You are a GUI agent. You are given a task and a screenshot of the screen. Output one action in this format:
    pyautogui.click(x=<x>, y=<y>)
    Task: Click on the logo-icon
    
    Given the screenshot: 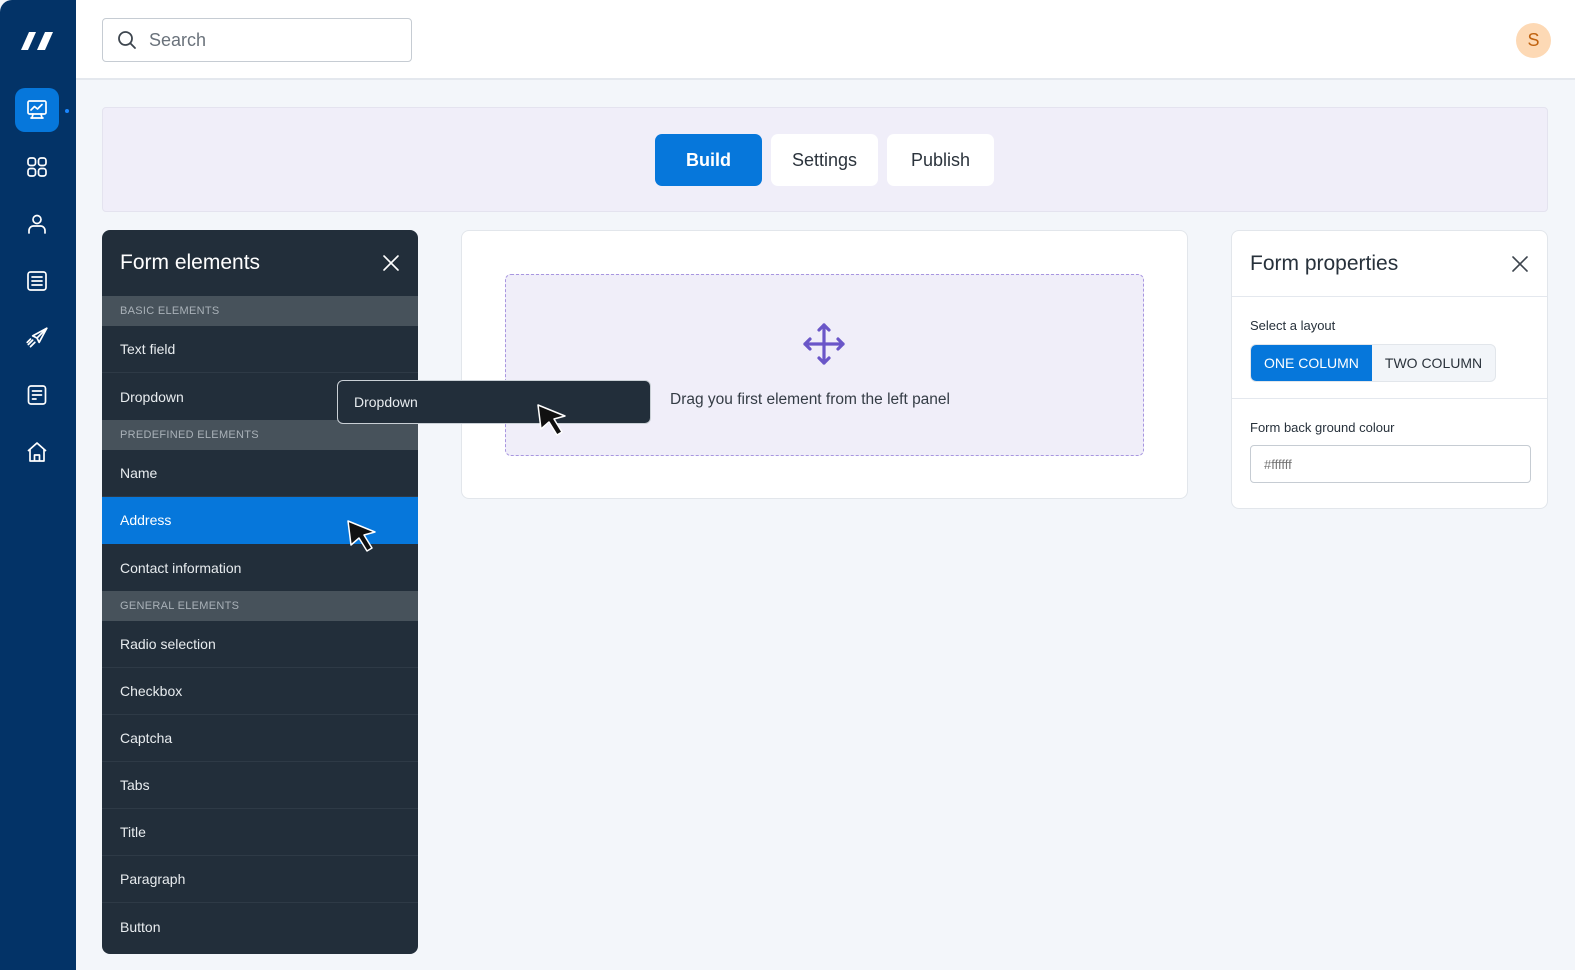 What is the action you would take?
    pyautogui.click(x=37, y=40)
    